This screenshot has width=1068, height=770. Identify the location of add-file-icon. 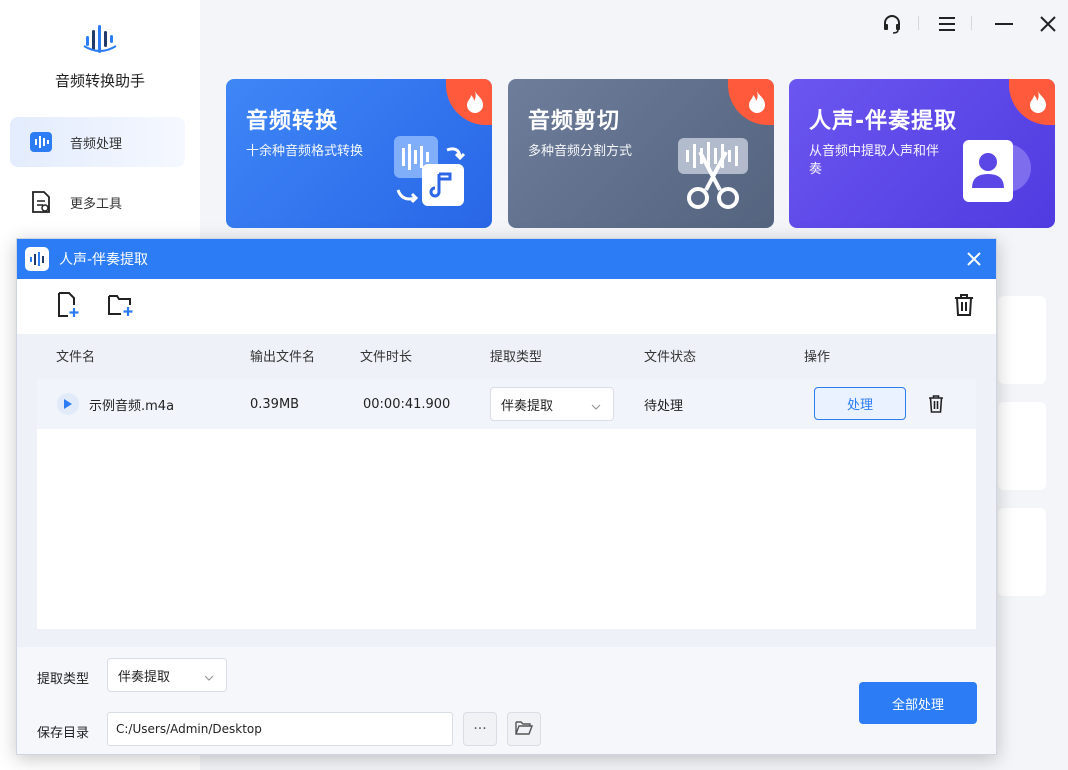
(68, 305).